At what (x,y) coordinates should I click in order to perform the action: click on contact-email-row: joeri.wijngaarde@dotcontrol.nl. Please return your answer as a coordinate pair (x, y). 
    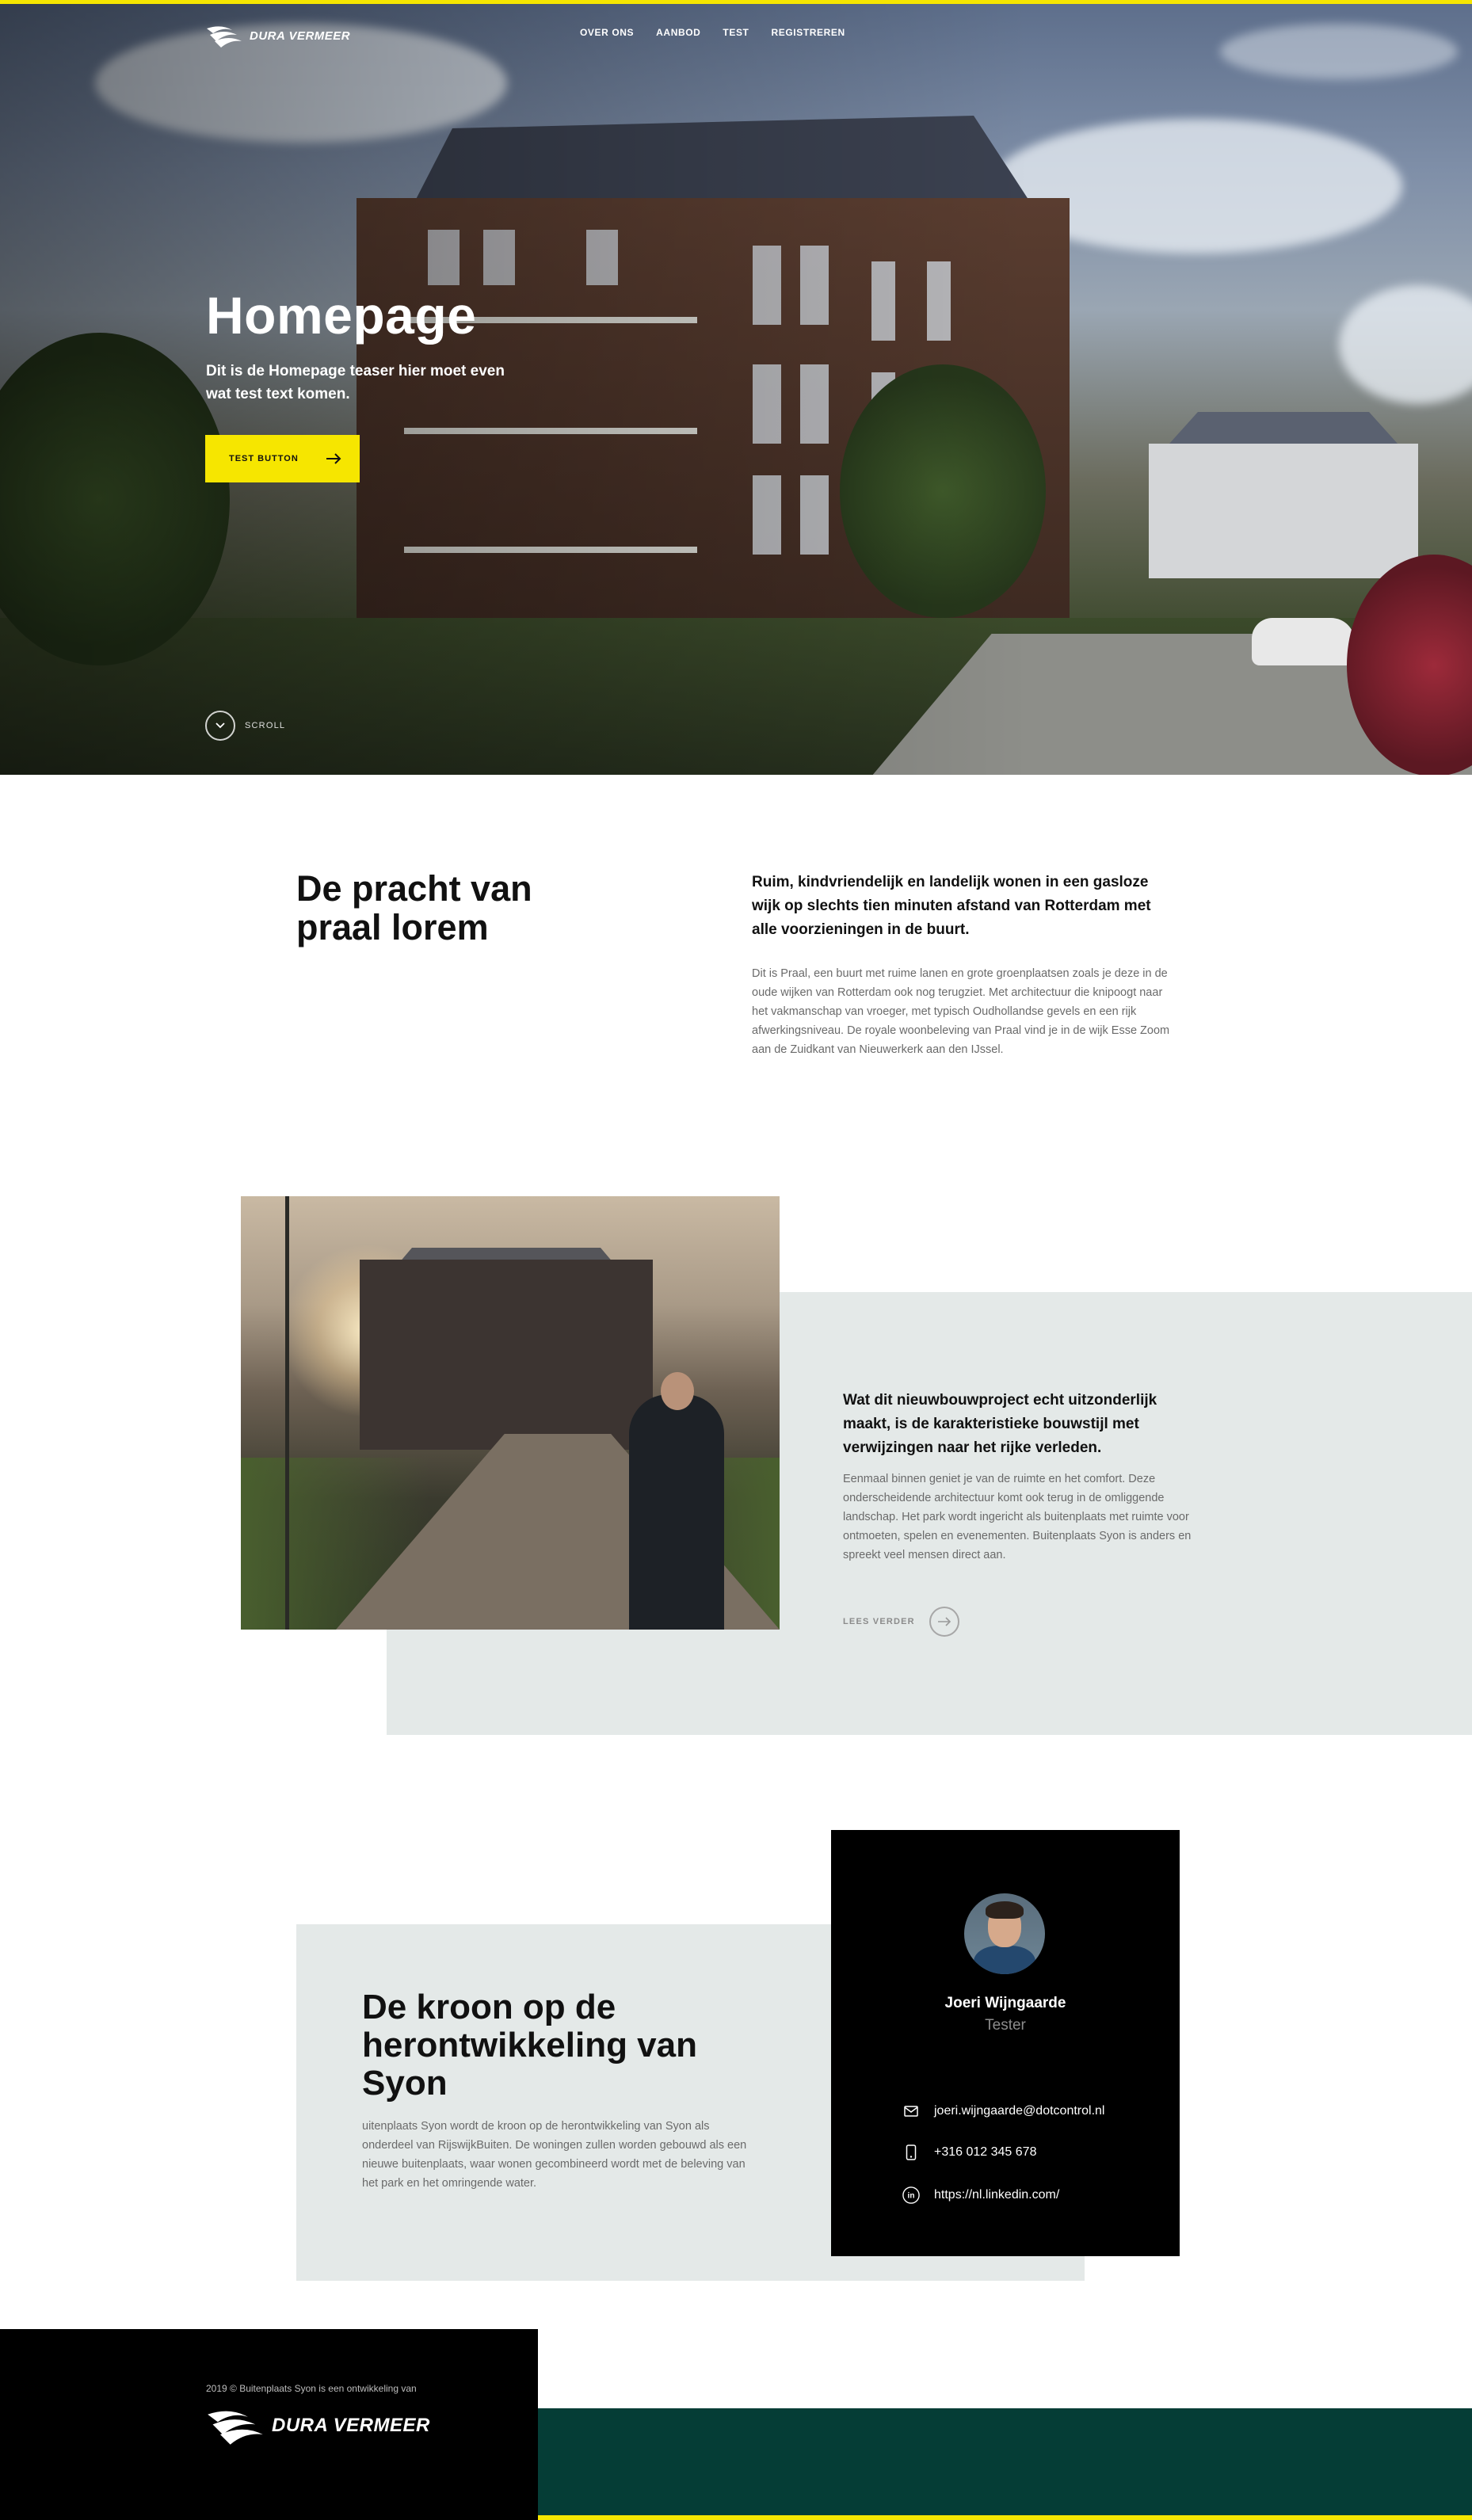
    Looking at the image, I should click on (1003, 2111).